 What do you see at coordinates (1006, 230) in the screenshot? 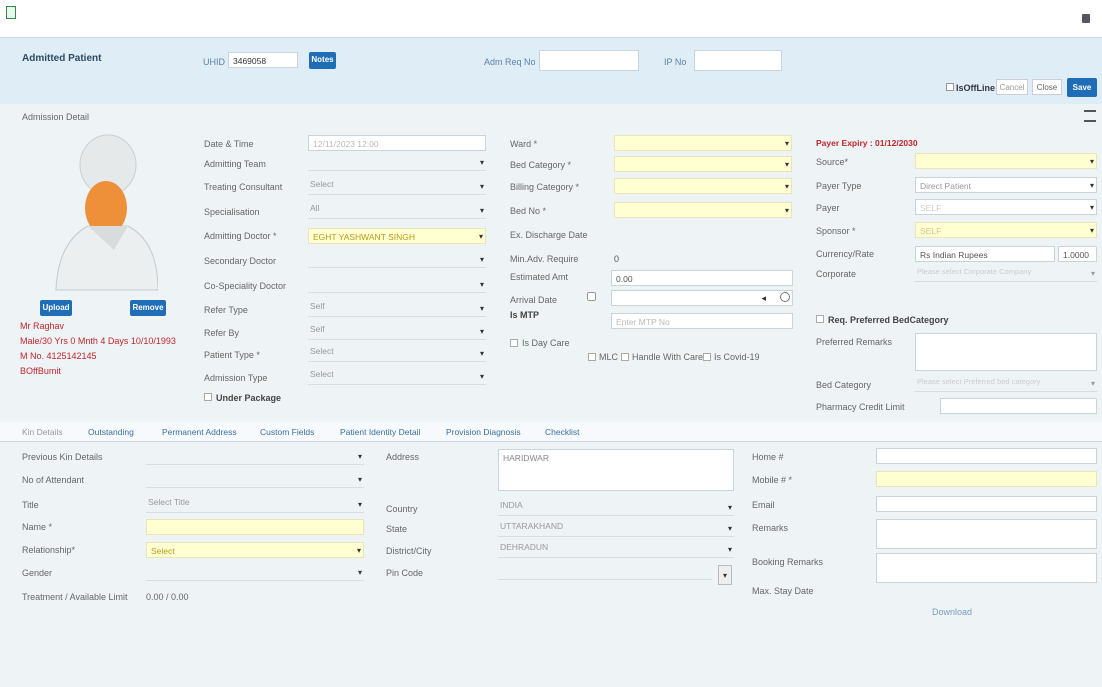
I see `sponsor-select: SELF ▾` at bounding box center [1006, 230].